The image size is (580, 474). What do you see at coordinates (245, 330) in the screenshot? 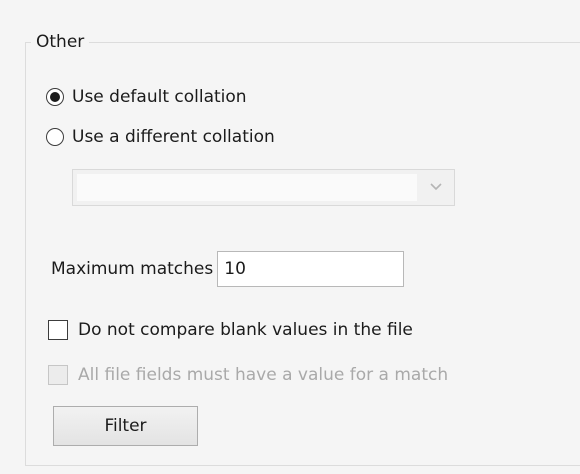
I see `blank-values-label: Do not compare blank values in the file` at bounding box center [245, 330].